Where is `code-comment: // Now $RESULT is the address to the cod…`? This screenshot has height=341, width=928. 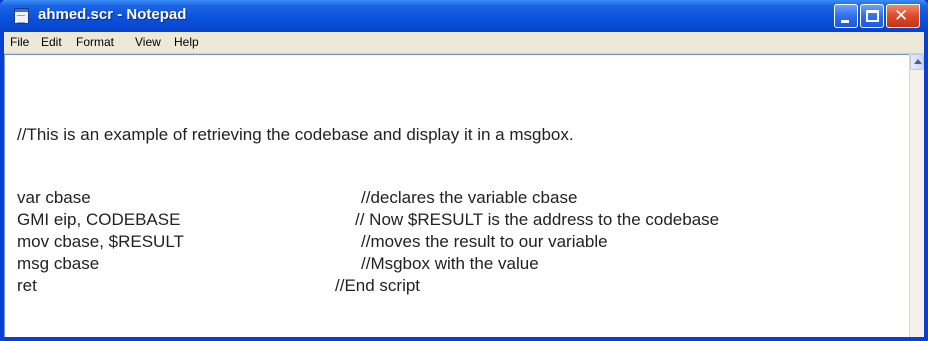
code-comment: // Now $RESULT is the address to the cod… is located at coordinates (537, 219).